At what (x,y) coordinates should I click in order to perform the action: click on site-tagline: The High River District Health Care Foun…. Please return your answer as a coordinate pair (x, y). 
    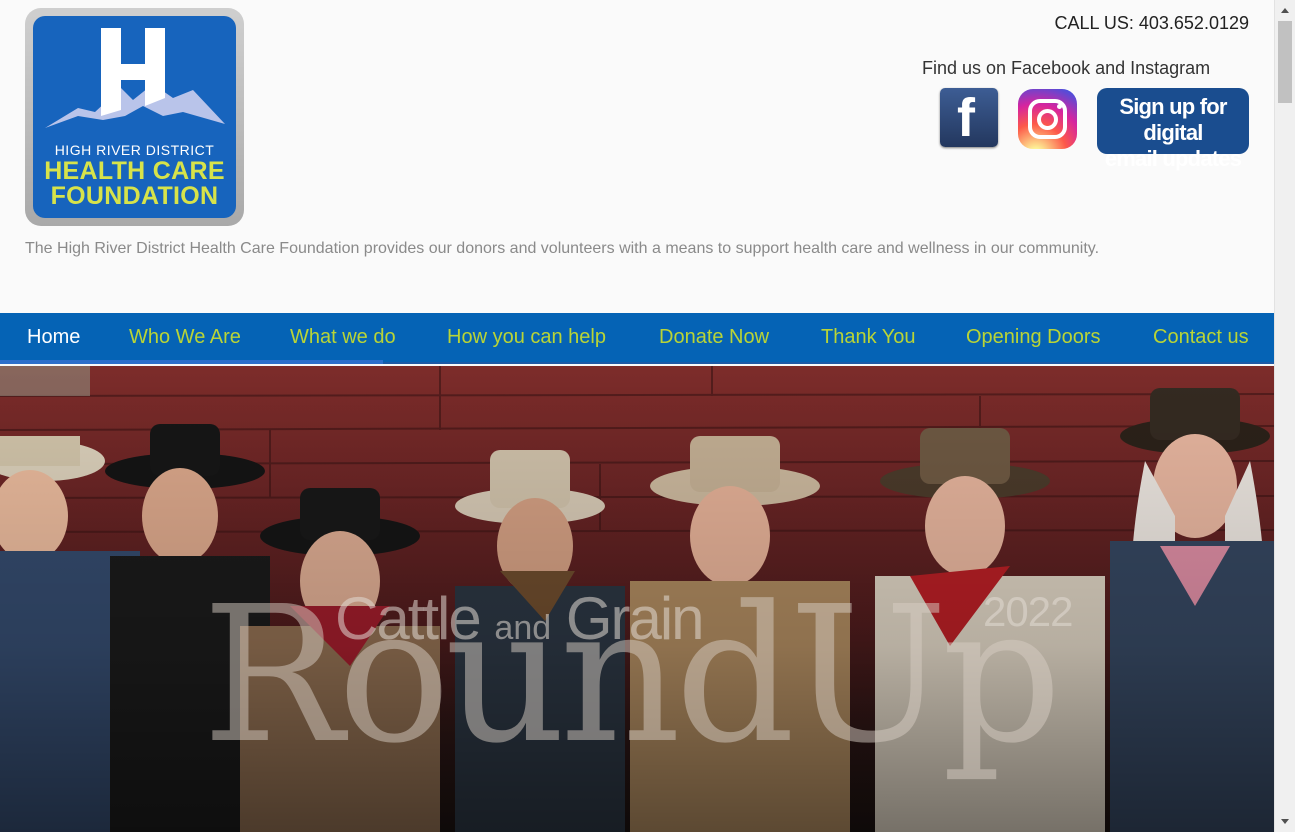
    Looking at the image, I should click on (562, 248).